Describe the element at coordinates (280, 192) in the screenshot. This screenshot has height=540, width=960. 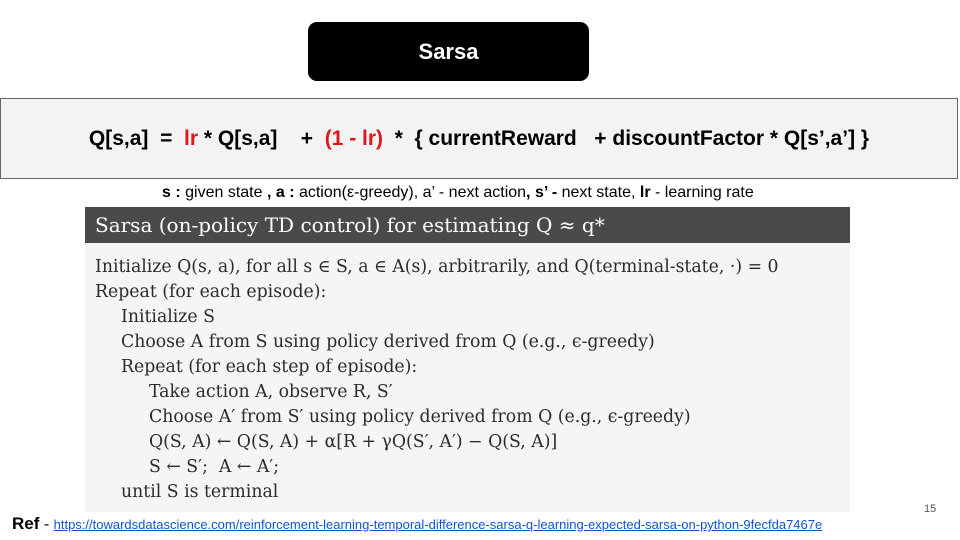
I see `legend-a-label: , a :` at that location.